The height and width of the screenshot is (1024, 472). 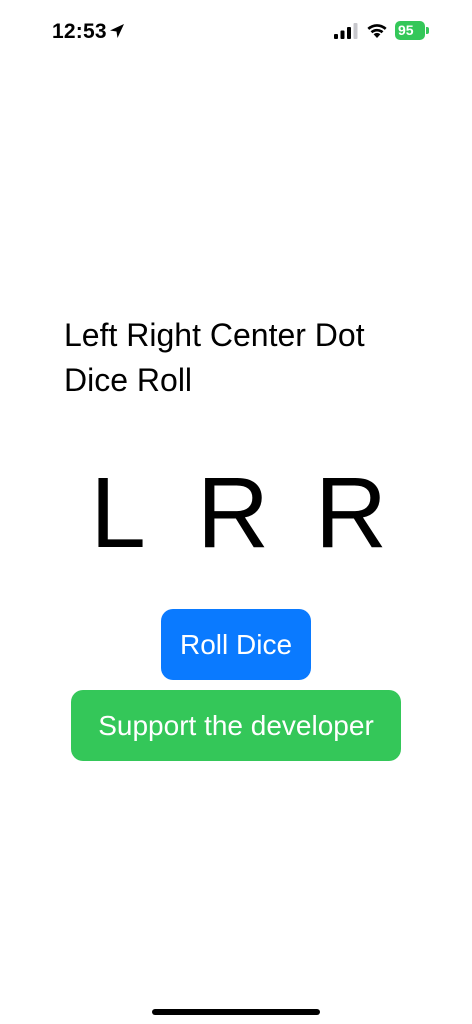 What do you see at coordinates (351, 513) in the screenshot?
I see `die-result-3: R` at bounding box center [351, 513].